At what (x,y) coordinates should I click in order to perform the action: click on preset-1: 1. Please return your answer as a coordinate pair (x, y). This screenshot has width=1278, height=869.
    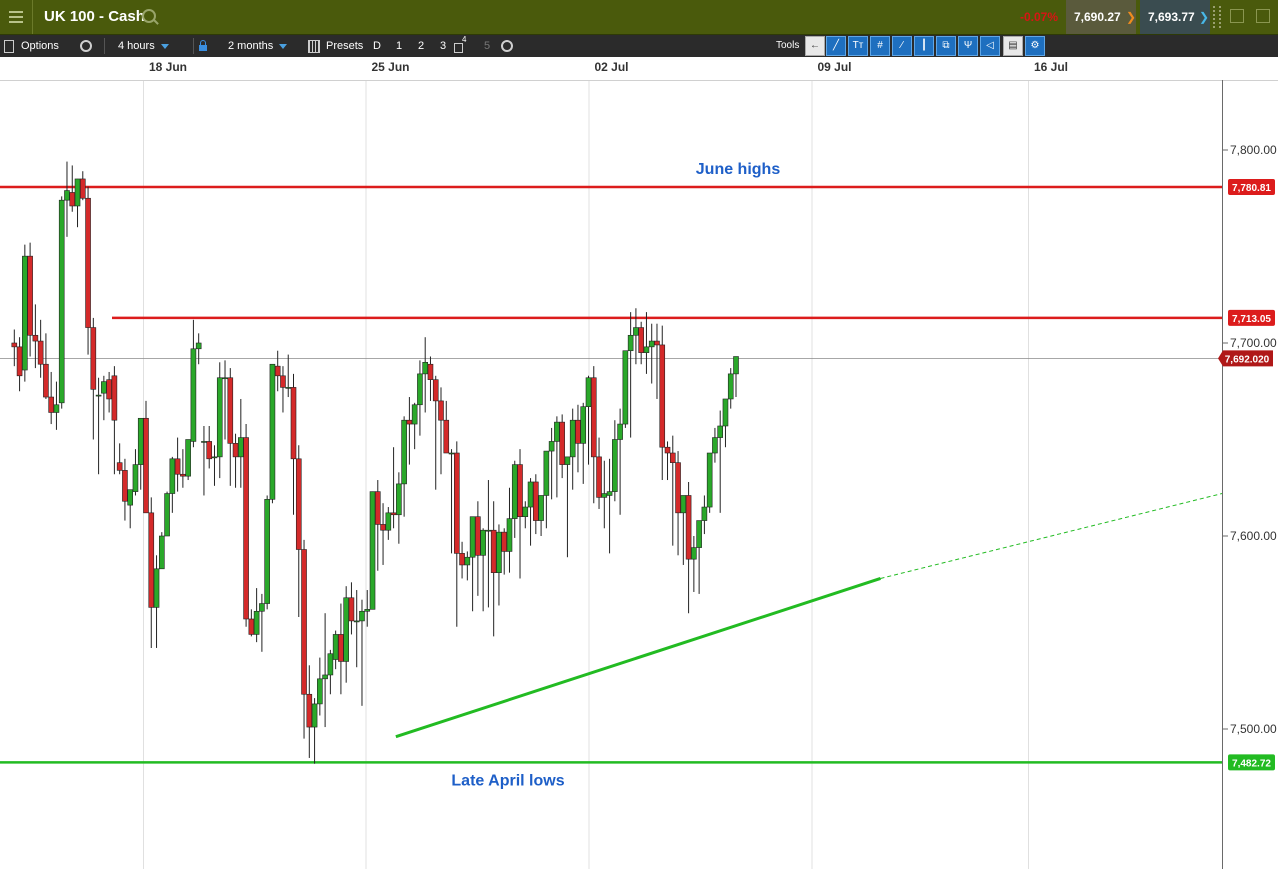
    Looking at the image, I should click on (399, 46).